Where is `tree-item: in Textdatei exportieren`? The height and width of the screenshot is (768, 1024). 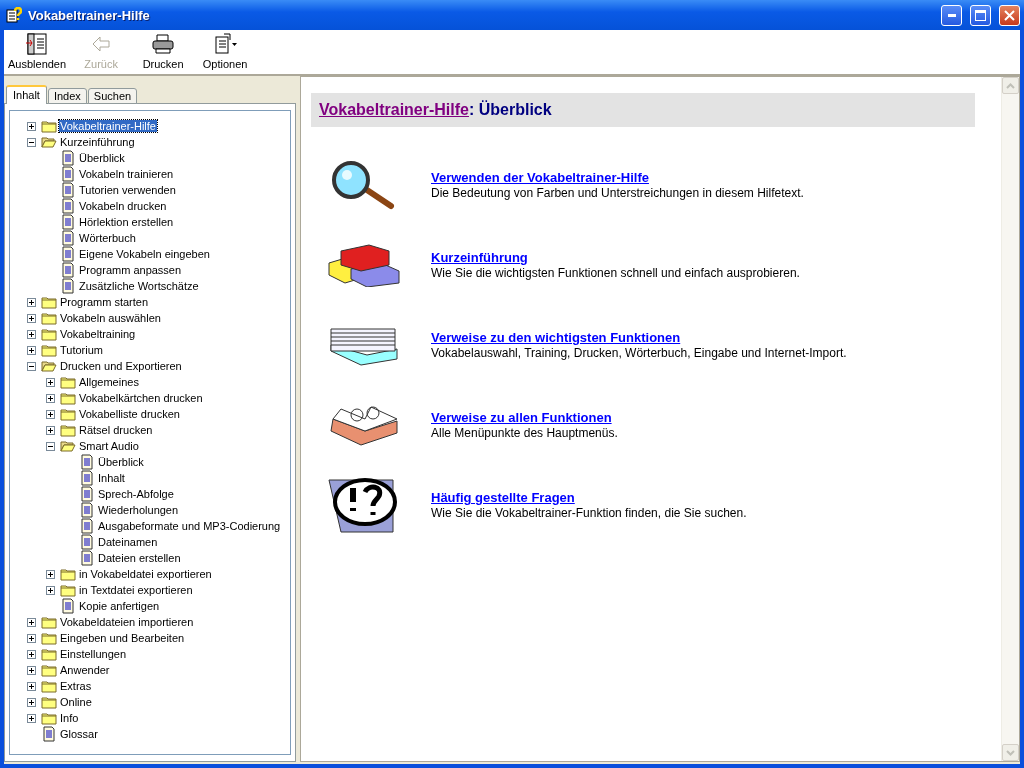
tree-item: in Textdatei exportieren is located at coordinates (136, 590).